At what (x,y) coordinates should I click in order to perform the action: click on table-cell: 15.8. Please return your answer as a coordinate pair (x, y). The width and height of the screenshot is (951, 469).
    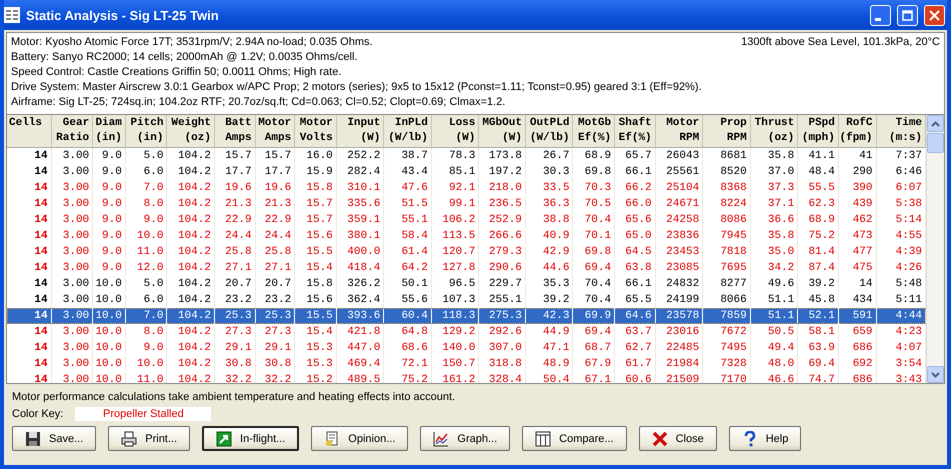
    Looking at the image, I should click on (316, 188).